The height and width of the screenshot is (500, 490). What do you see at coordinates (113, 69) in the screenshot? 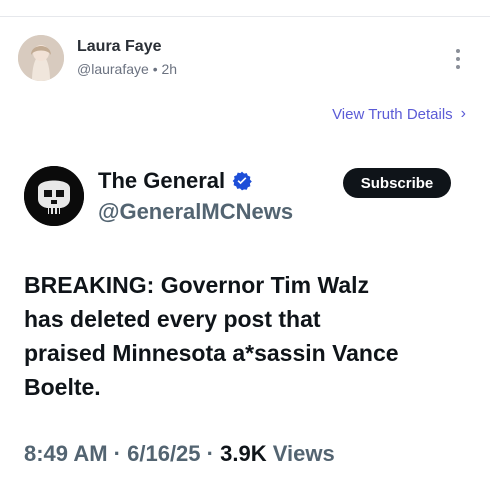
I see `author-handle: @laurafaye` at bounding box center [113, 69].